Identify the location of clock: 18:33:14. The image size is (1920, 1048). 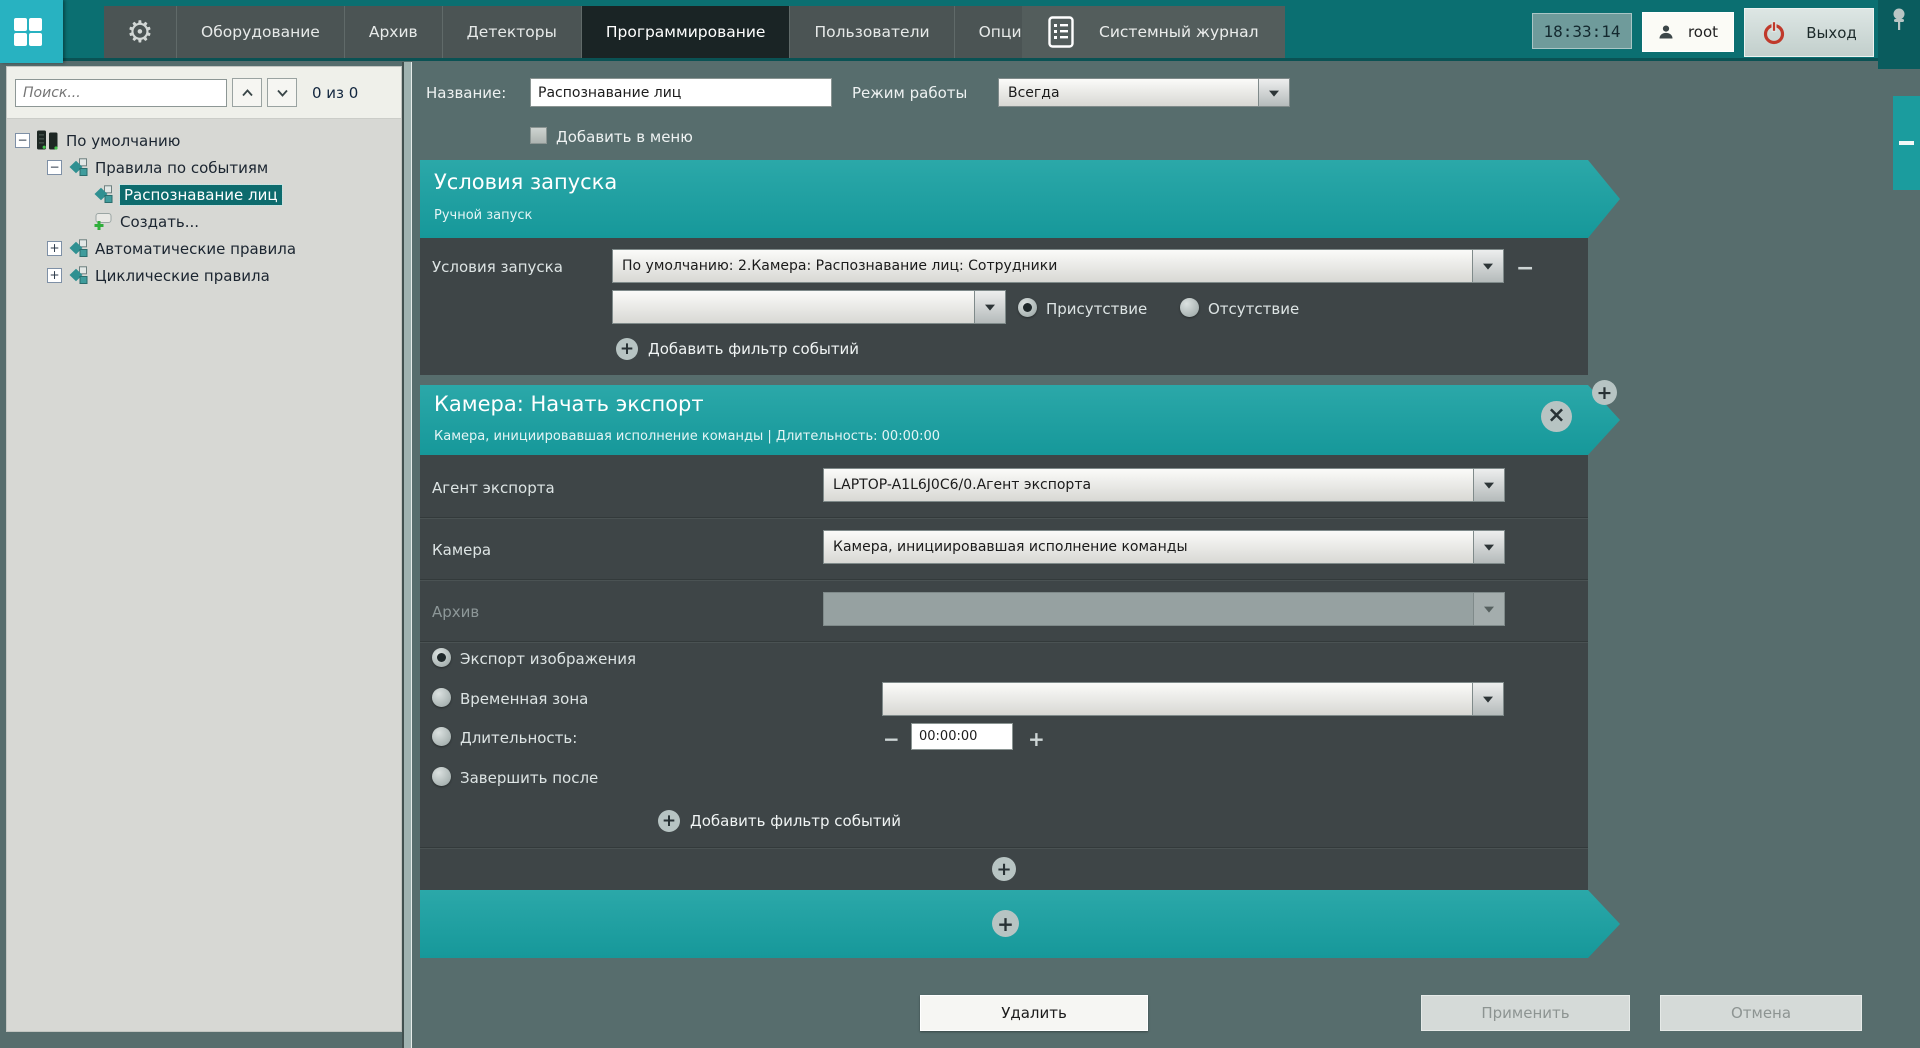
(1582, 31).